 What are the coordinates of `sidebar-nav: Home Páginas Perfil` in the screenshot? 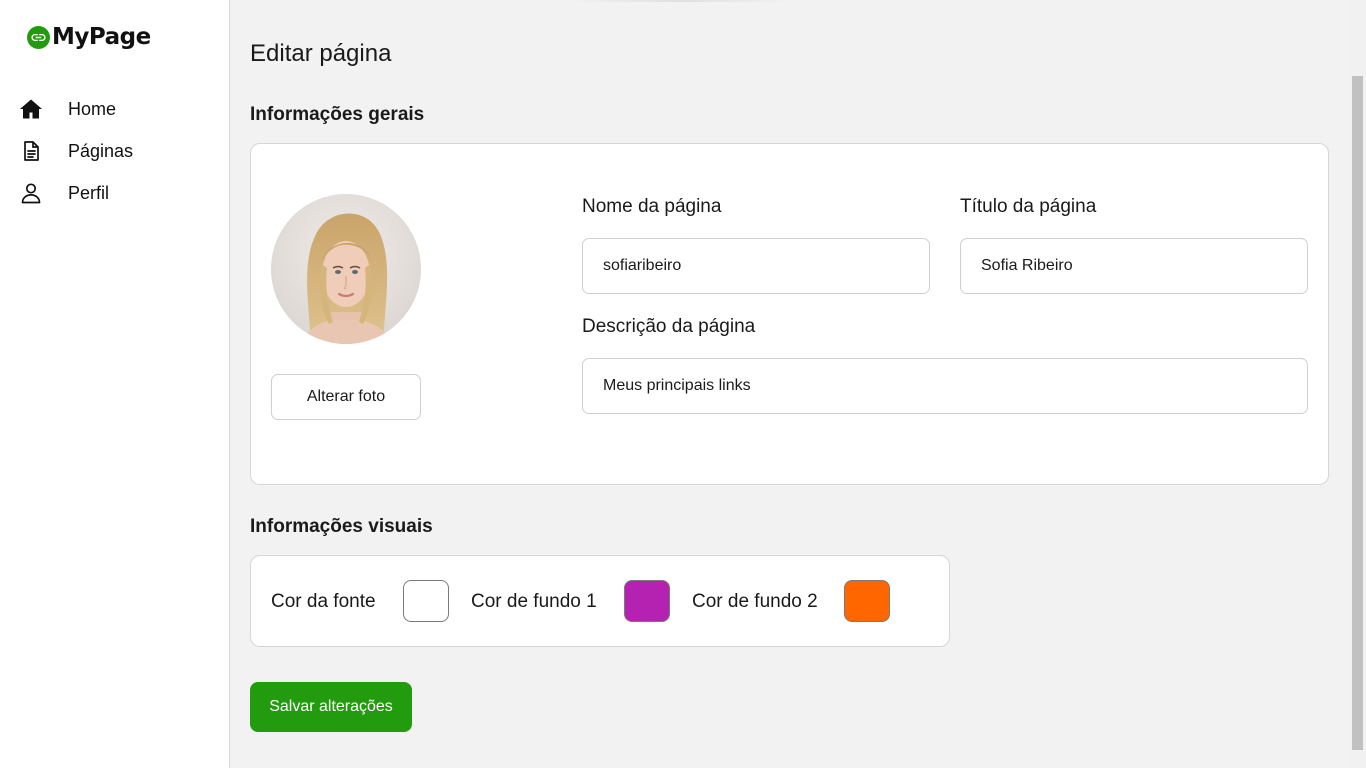 It's located at (114, 151).